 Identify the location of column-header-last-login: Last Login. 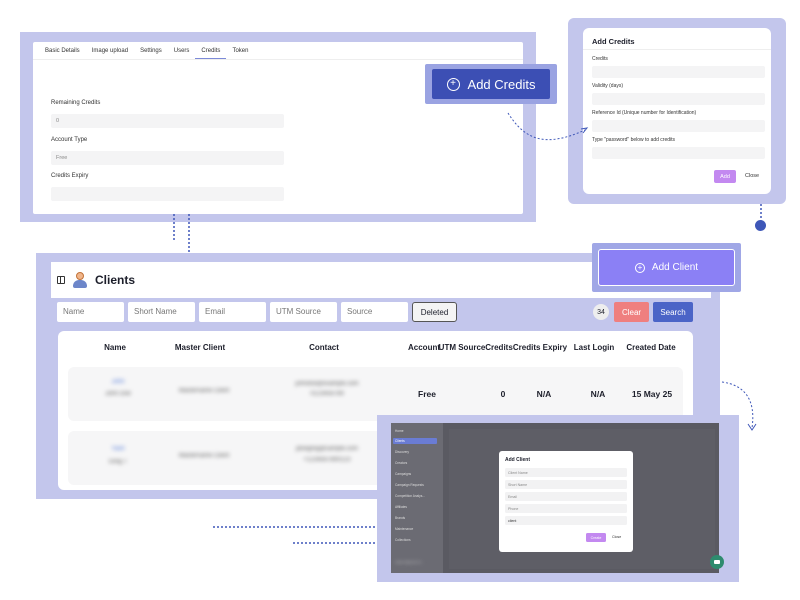
(594, 347).